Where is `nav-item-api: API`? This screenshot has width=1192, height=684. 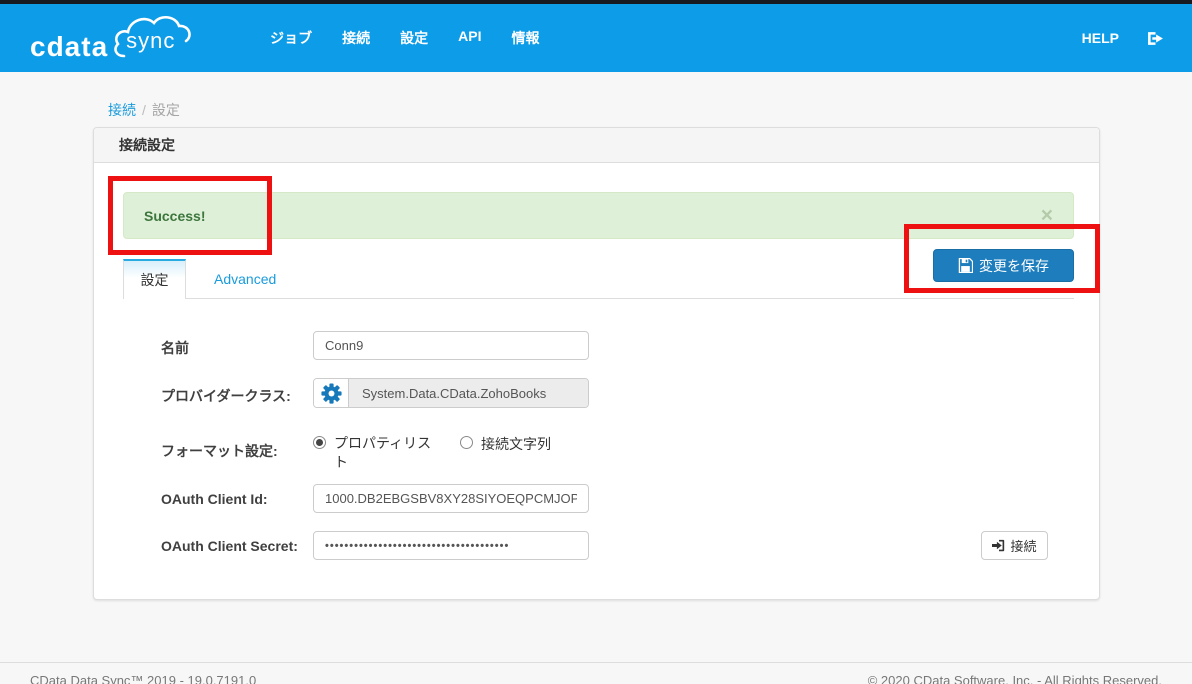 nav-item-api: API is located at coordinates (469, 38).